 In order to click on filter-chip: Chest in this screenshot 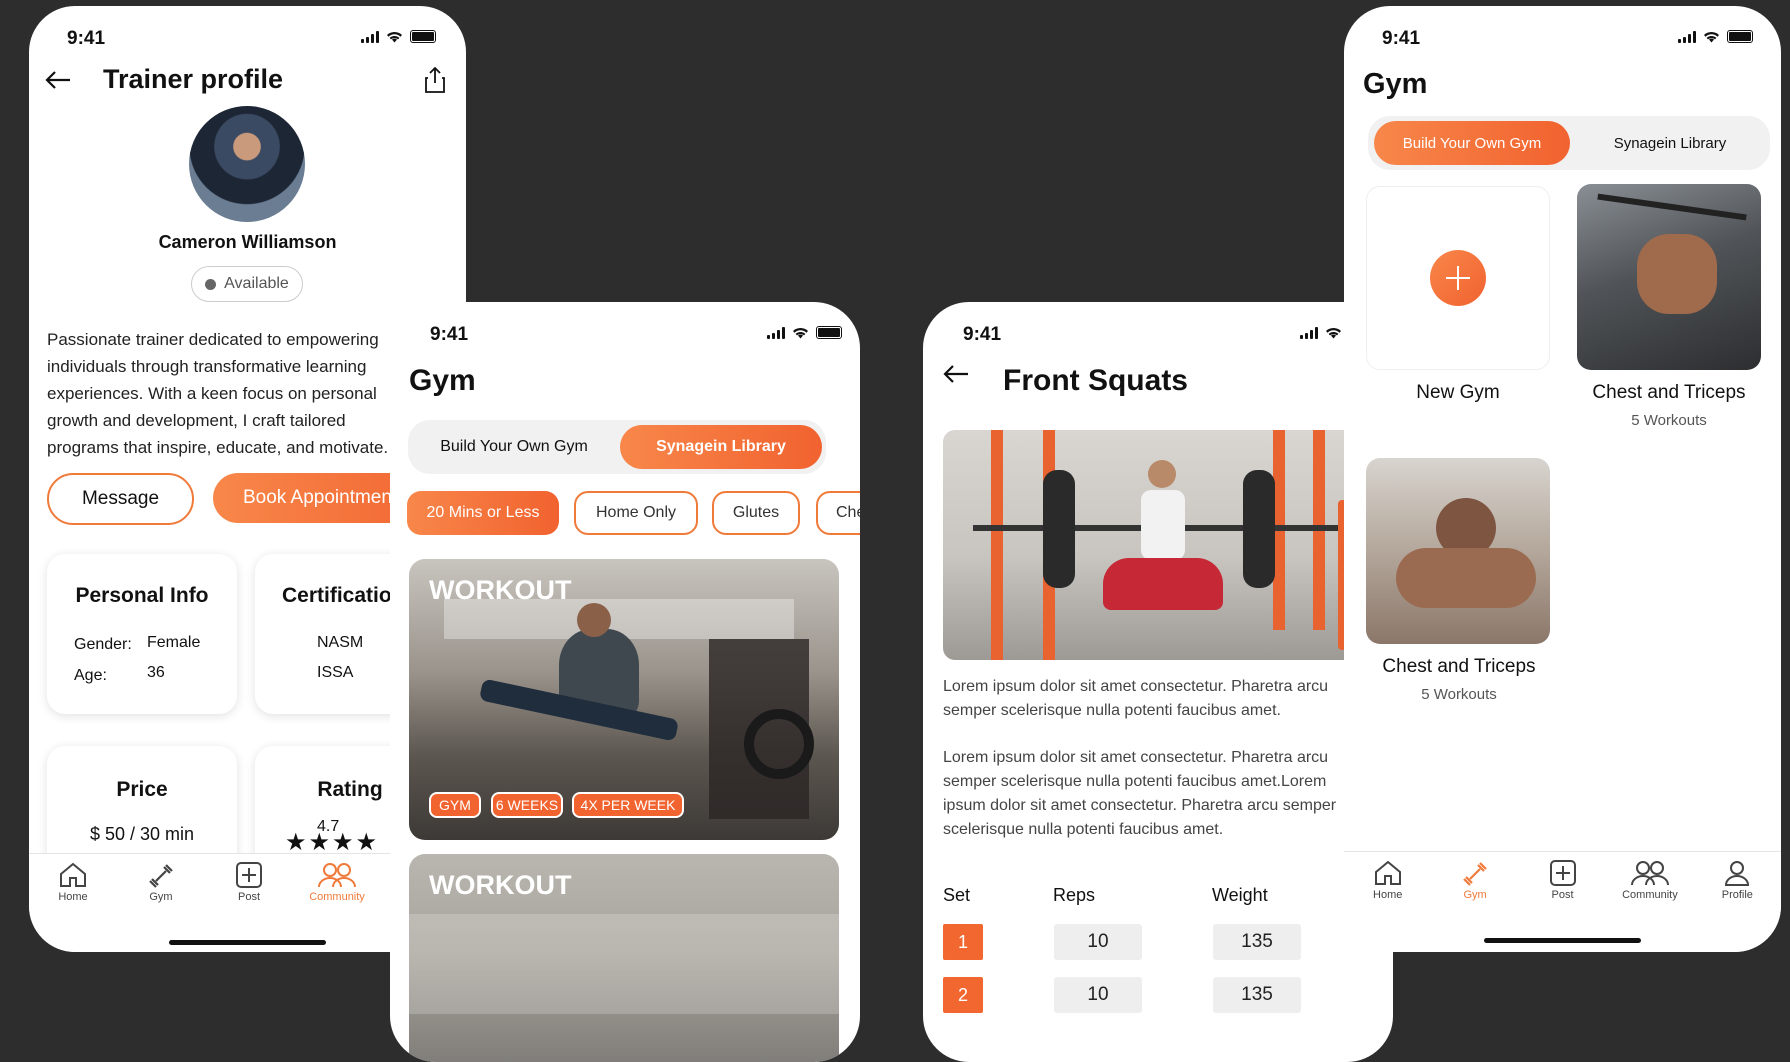, I will do `click(838, 513)`.